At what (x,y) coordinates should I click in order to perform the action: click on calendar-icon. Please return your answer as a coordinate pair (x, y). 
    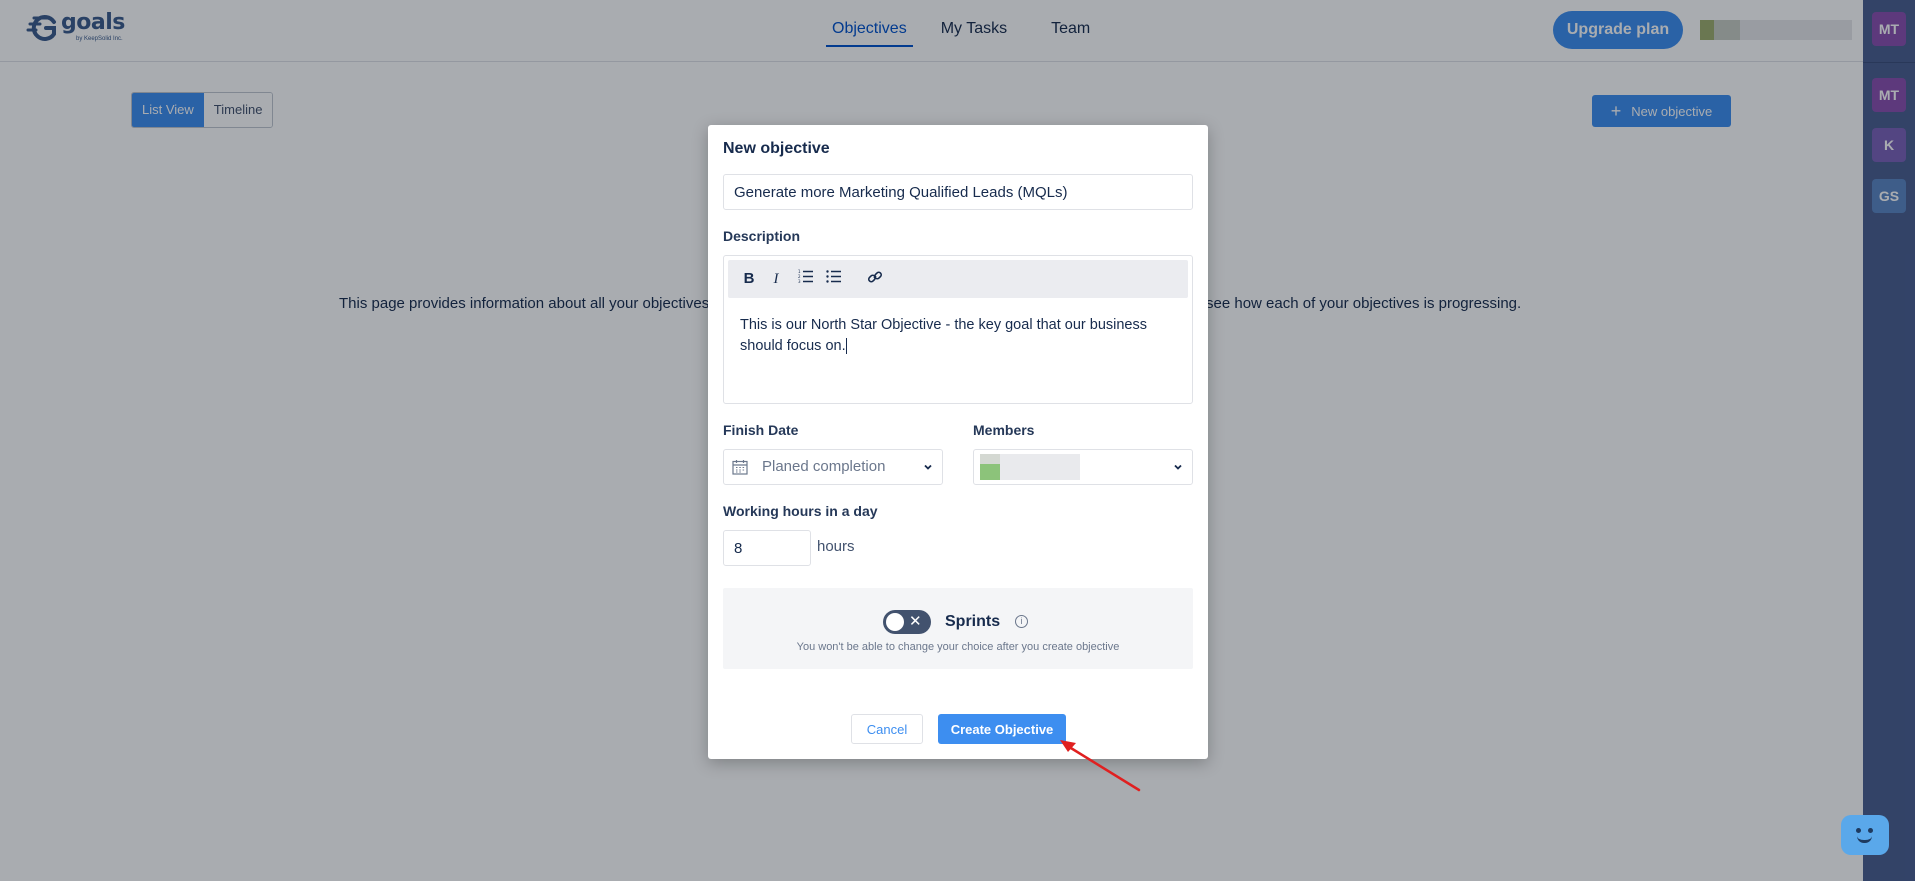
    Looking at the image, I should click on (740, 467).